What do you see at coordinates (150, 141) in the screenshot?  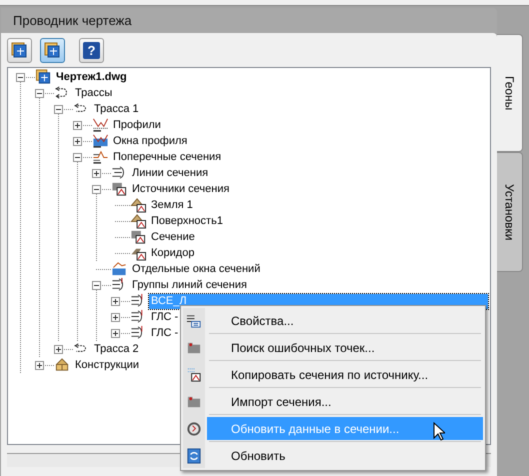 I see `tree-item: Окна профиля` at bounding box center [150, 141].